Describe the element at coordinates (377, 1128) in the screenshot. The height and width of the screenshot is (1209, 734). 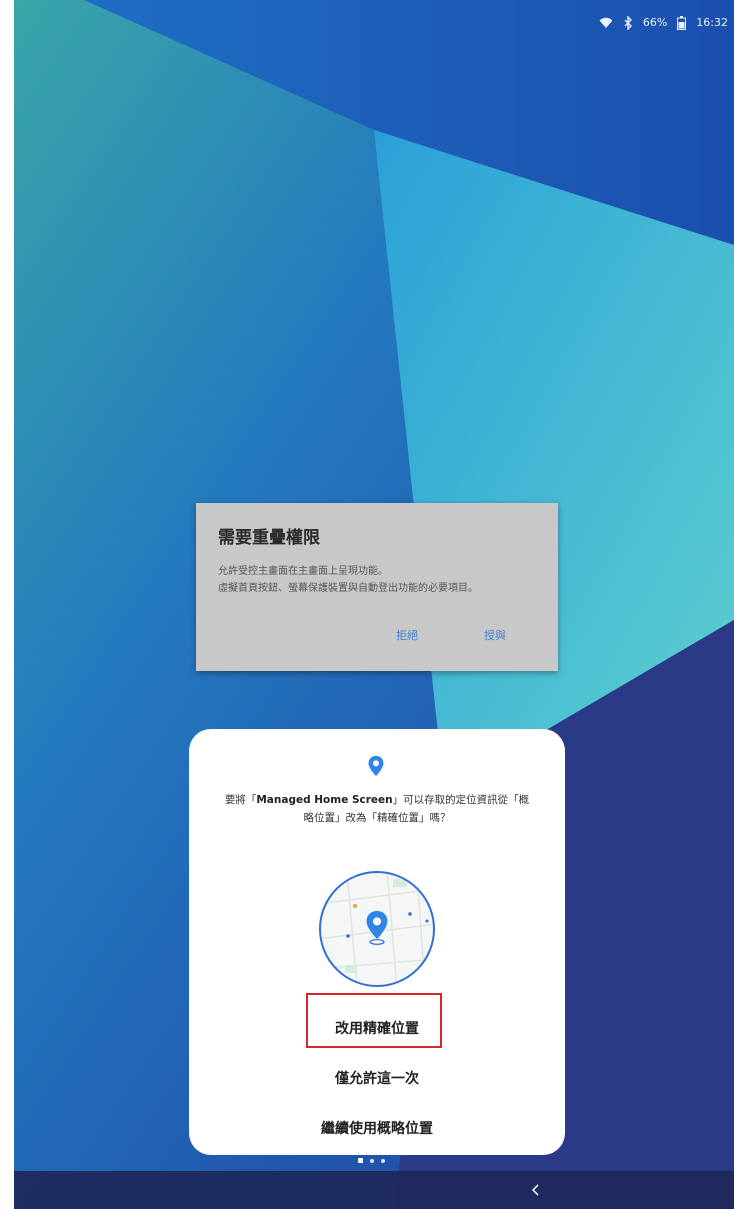
I see `keep-approximate-location-button: 繼續使用概略位置` at that location.